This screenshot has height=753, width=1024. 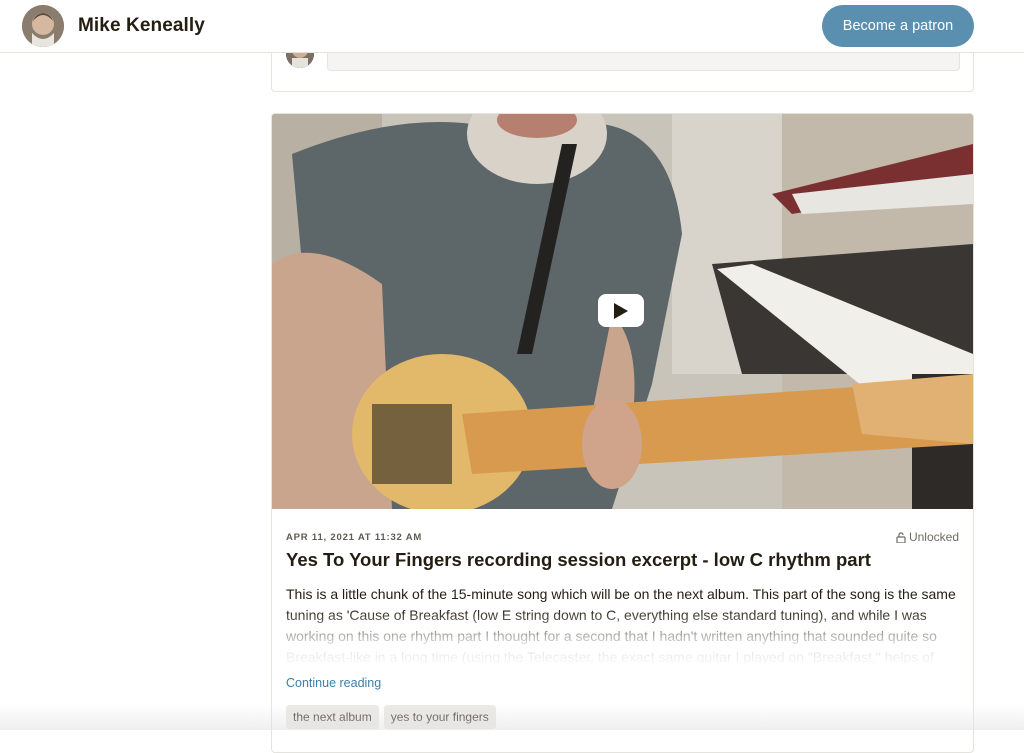 I want to click on unlocked-status: Unlocked, so click(x=927, y=537).